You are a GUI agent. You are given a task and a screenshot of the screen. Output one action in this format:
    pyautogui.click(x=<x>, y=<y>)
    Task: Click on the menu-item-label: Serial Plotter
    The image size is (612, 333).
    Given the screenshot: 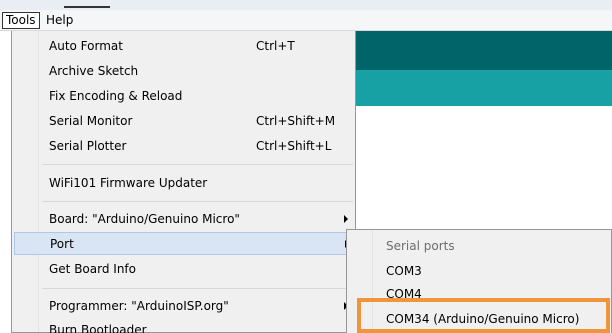 What is the action you would take?
    pyautogui.click(x=88, y=146)
    